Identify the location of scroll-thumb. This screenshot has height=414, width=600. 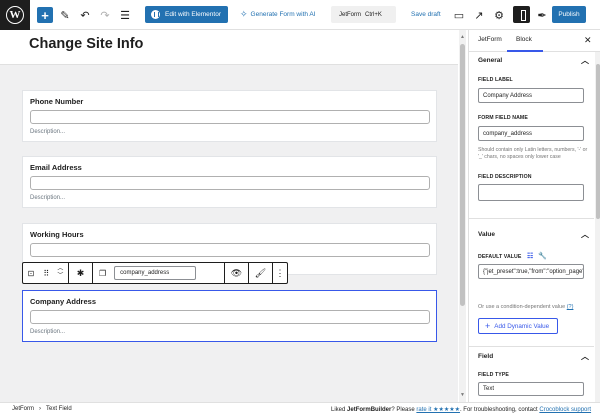
(462, 175).